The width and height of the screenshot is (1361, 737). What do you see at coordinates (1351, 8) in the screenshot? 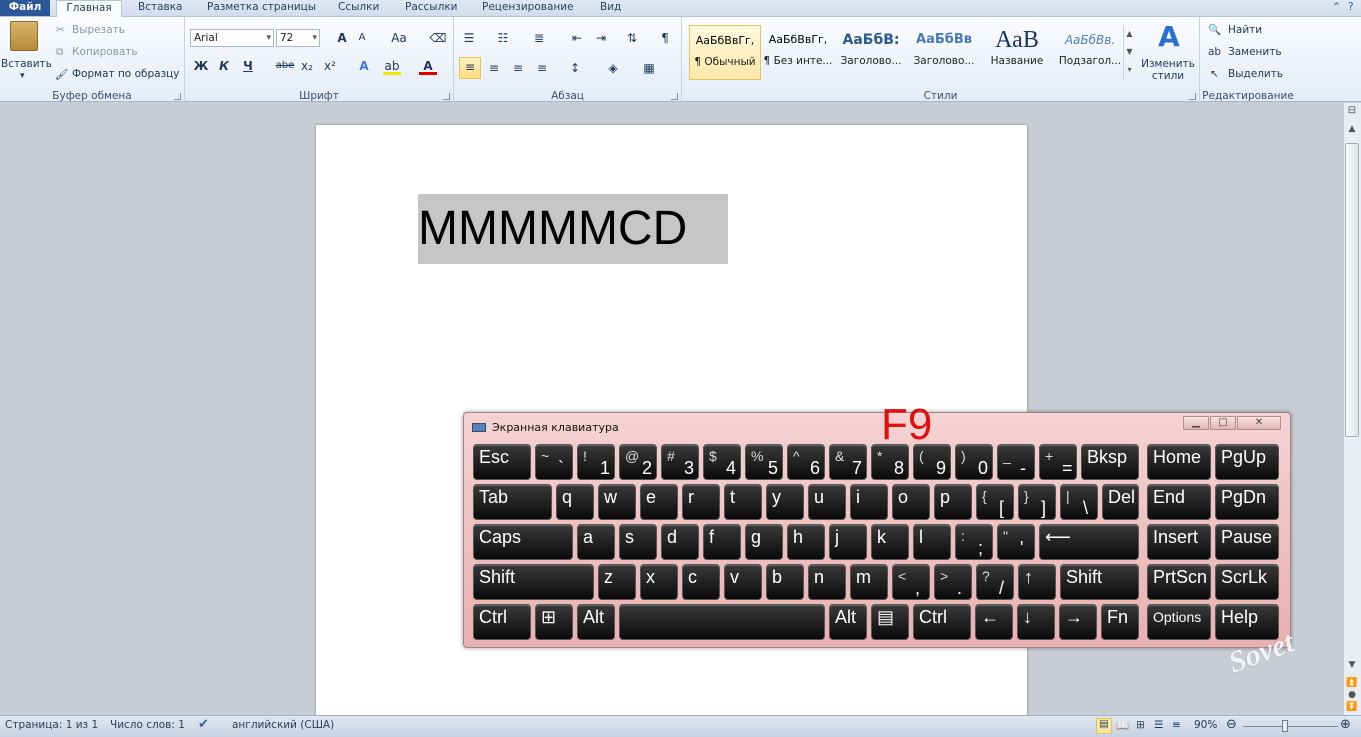
I see `help-icon: ?` at bounding box center [1351, 8].